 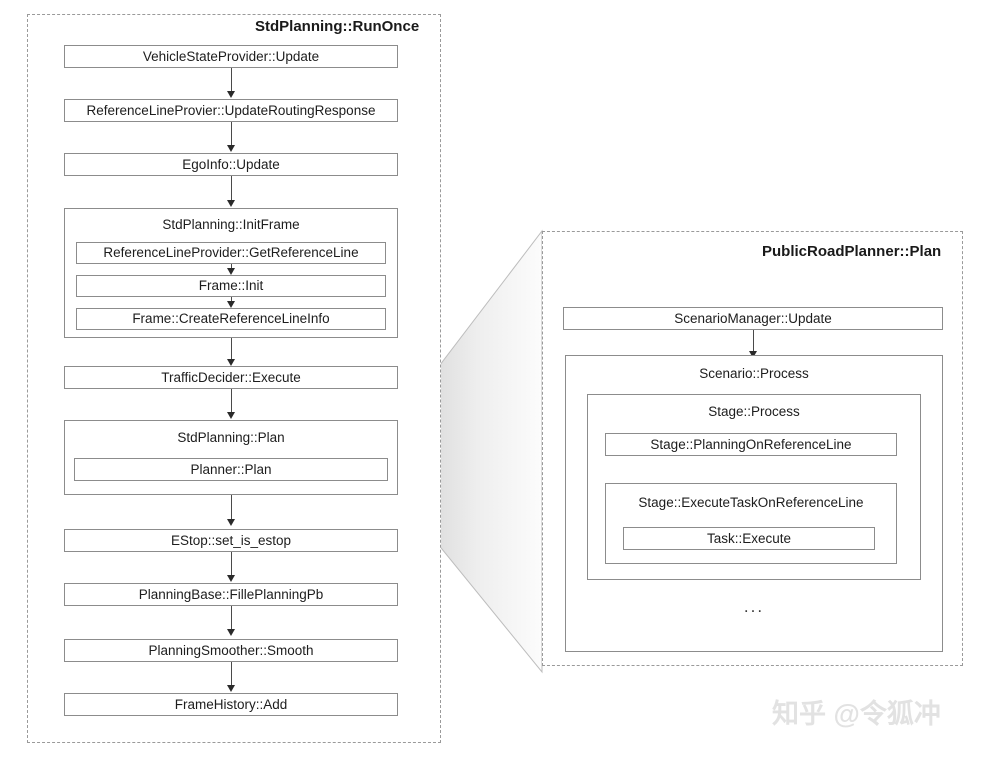 What do you see at coordinates (230, 304) in the screenshot?
I see `arrowhead-frameinit-to-createreflineinfo` at bounding box center [230, 304].